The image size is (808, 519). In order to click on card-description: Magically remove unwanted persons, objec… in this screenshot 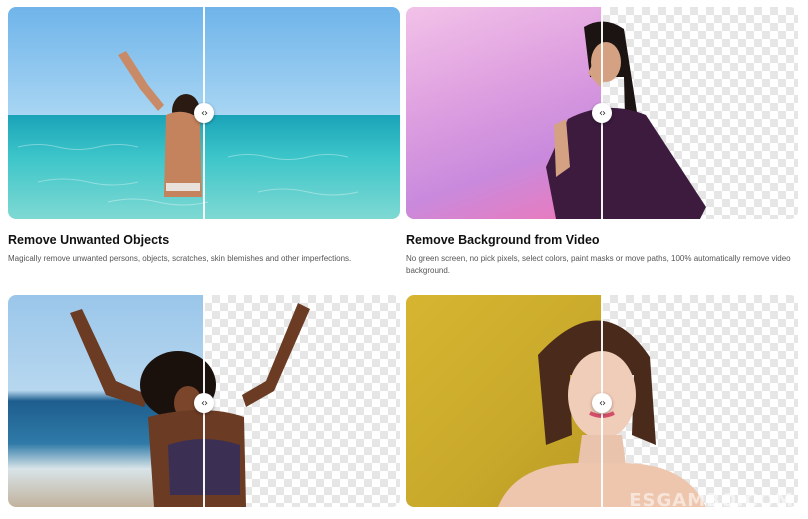, I will do `click(180, 258)`.